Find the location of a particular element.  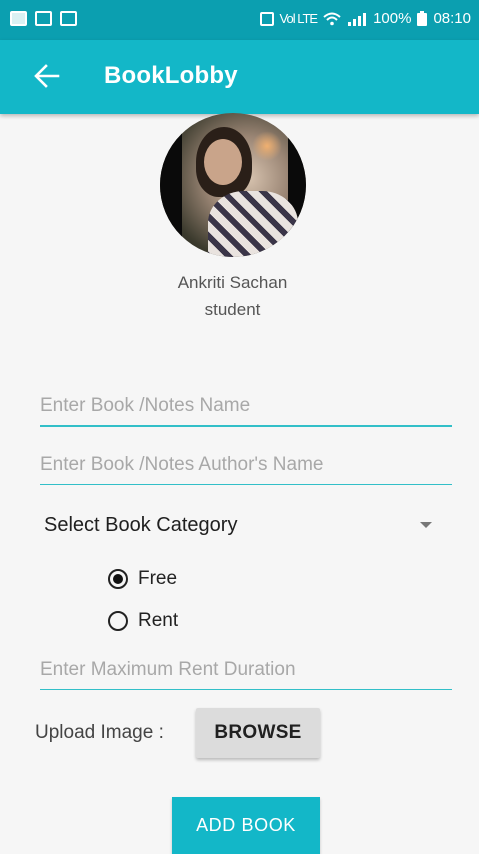

author-name-input is located at coordinates (246, 465).